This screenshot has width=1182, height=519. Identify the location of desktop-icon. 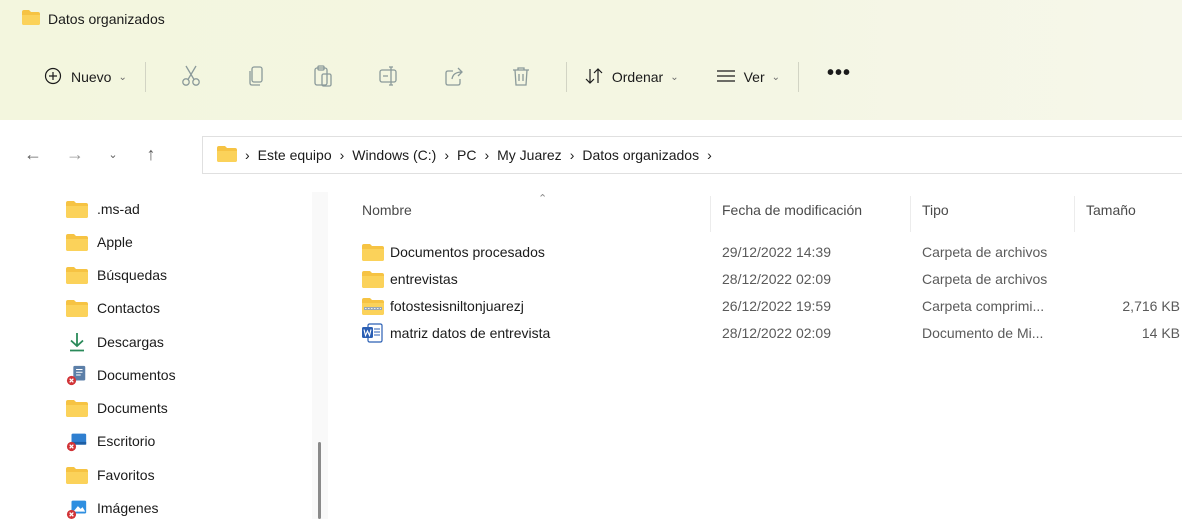
(77, 441).